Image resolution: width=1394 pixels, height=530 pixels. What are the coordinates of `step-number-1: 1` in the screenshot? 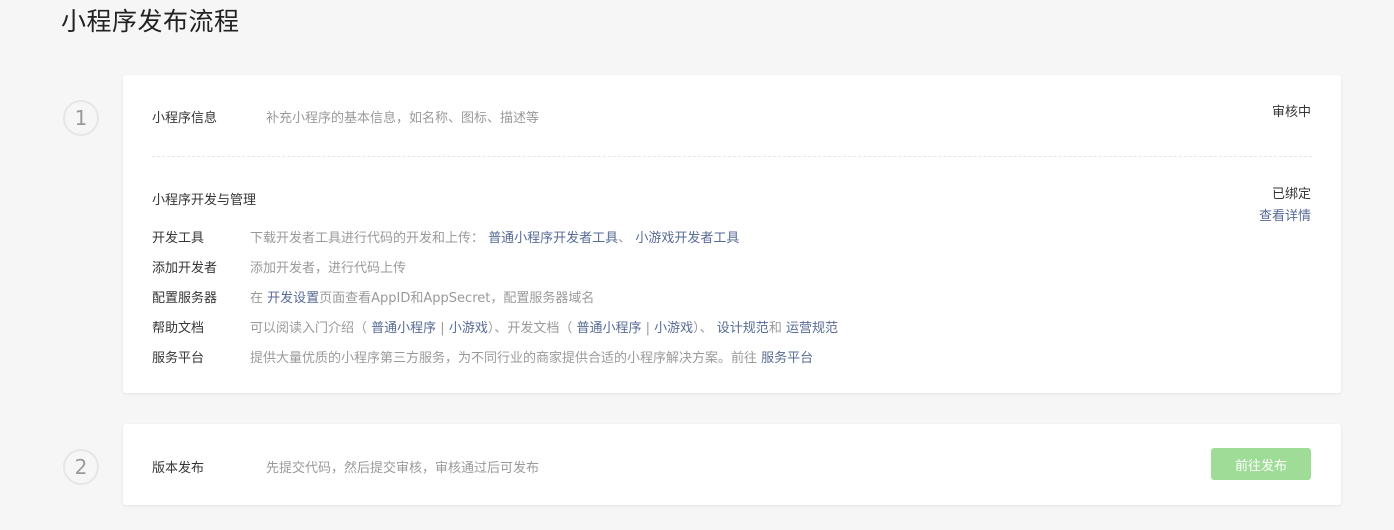 It's located at (81, 118).